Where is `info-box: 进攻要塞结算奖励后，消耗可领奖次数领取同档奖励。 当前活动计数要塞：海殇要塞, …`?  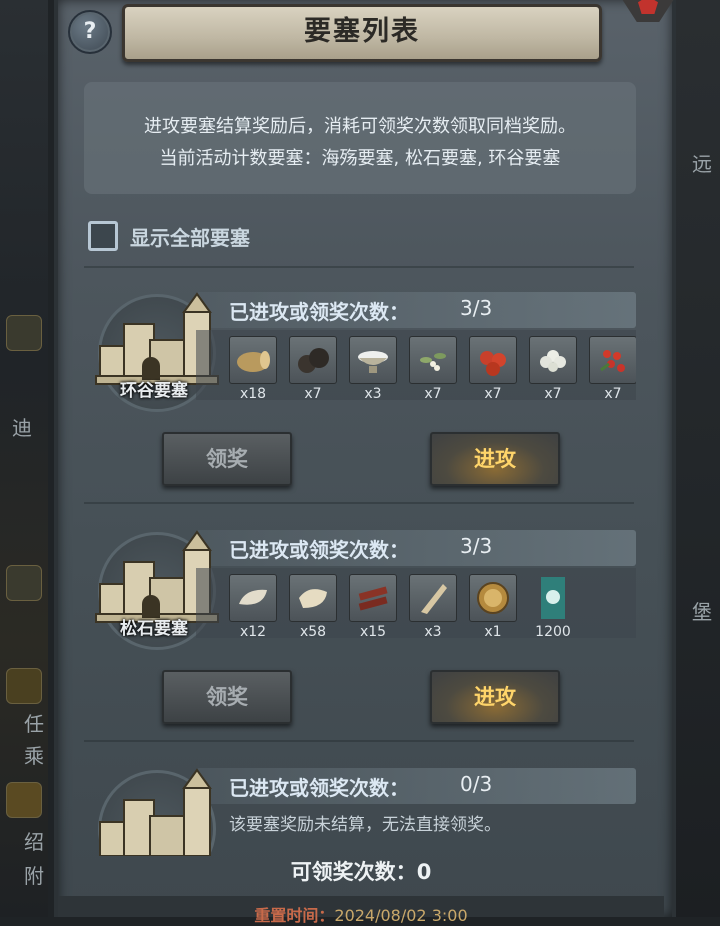
info-box: 进攻要塞结算奖励后，消耗可领奖次数领取同档奖励。 当前活动计数要塞：海殇要塞, … is located at coordinates (360, 138).